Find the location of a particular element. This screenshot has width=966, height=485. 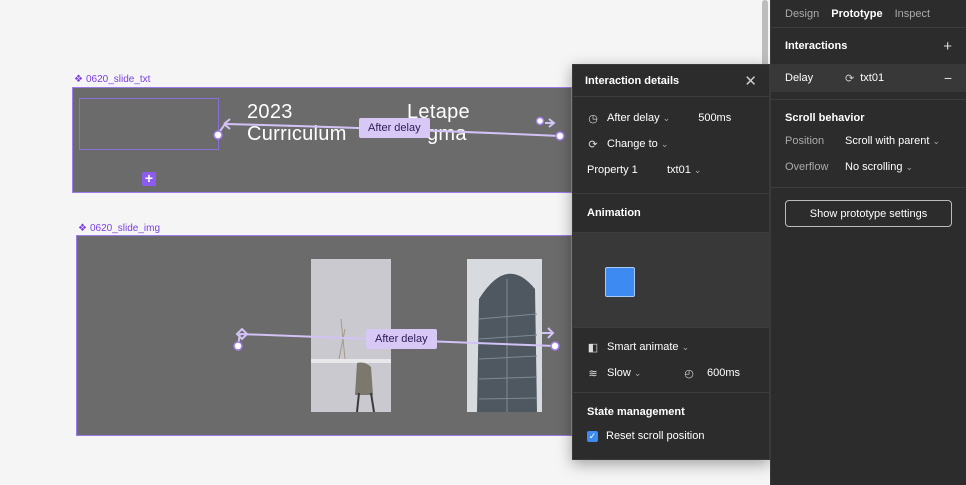

trigger-row: ◷ After delay ⌄ 500ms is located at coordinates (671, 118).